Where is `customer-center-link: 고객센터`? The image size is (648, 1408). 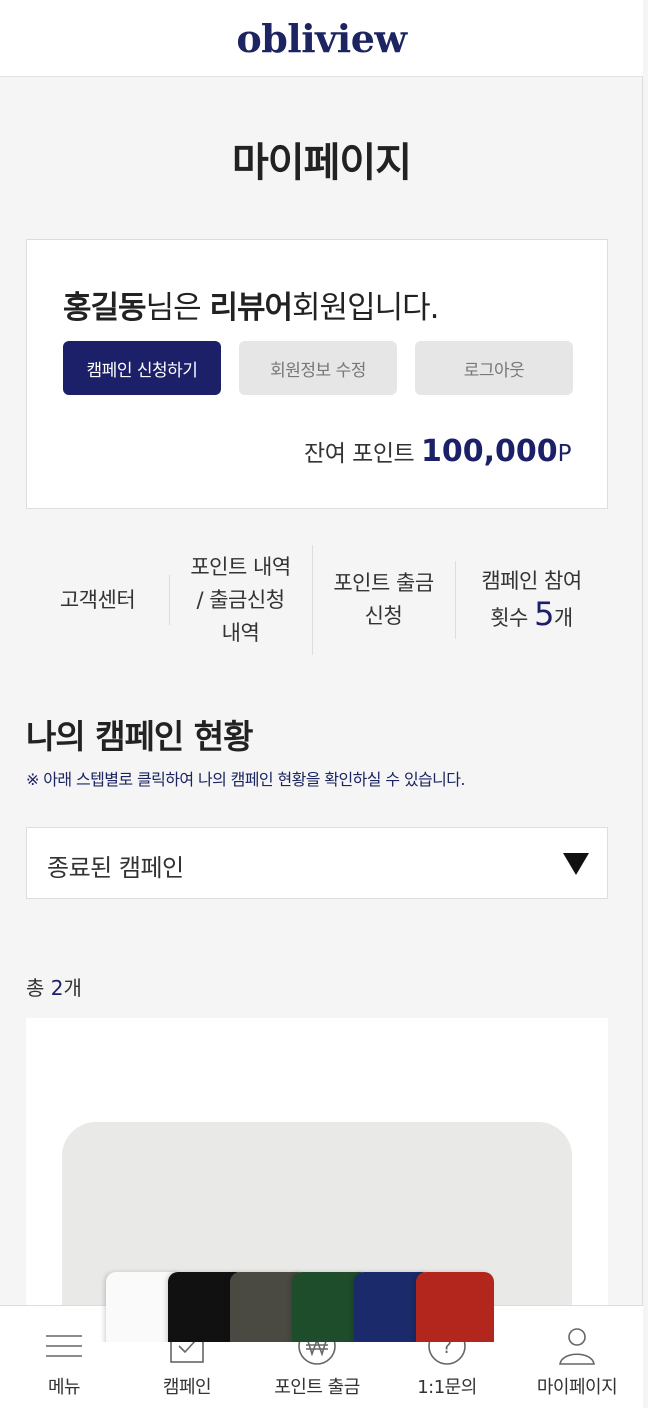 customer-center-link: 고객센터 is located at coordinates (97, 600).